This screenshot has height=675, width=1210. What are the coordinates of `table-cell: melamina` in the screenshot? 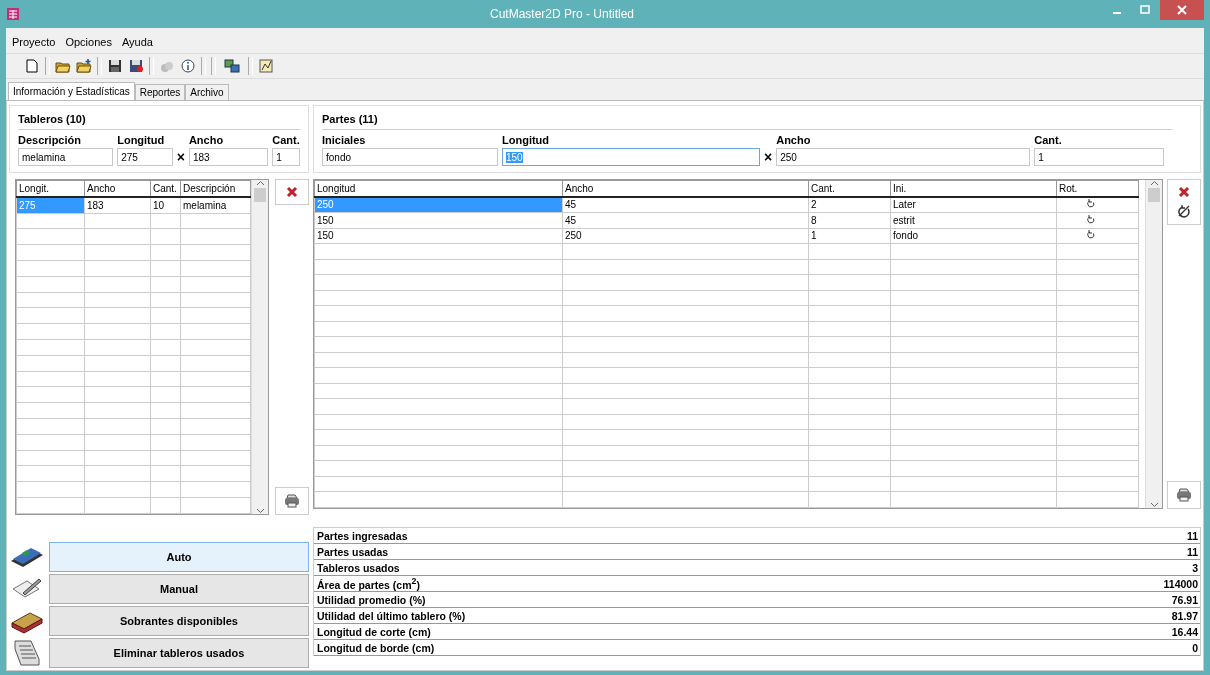 It's located at (215, 205).